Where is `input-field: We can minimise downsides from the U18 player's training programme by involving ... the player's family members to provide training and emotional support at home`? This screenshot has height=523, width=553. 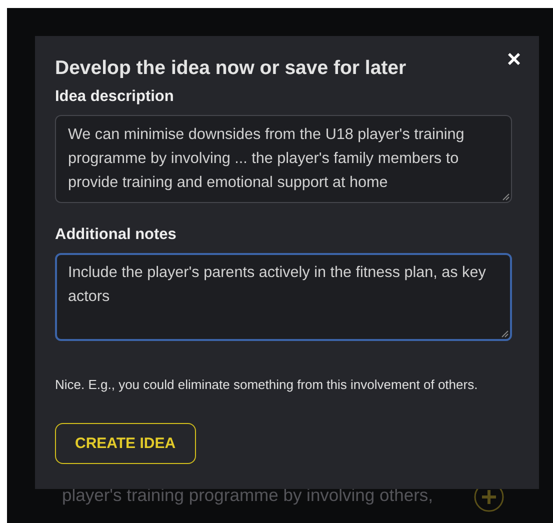
input-field: We can minimise downsides from the U18 player's training programme by involving ... the player's family members to provide training and emotional support at home is located at coordinates (283, 159).